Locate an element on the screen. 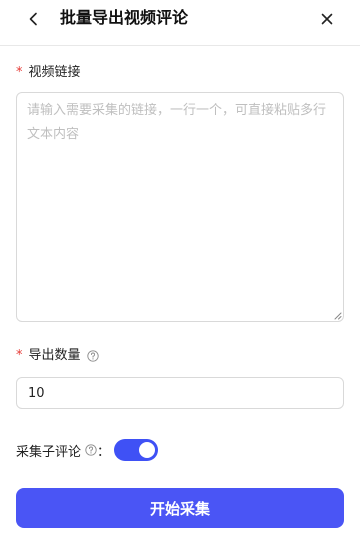 Image resolution: width=360 pixels, height=540 pixels. export-count-label: * 导出数量 is located at coordinates (57, 356).